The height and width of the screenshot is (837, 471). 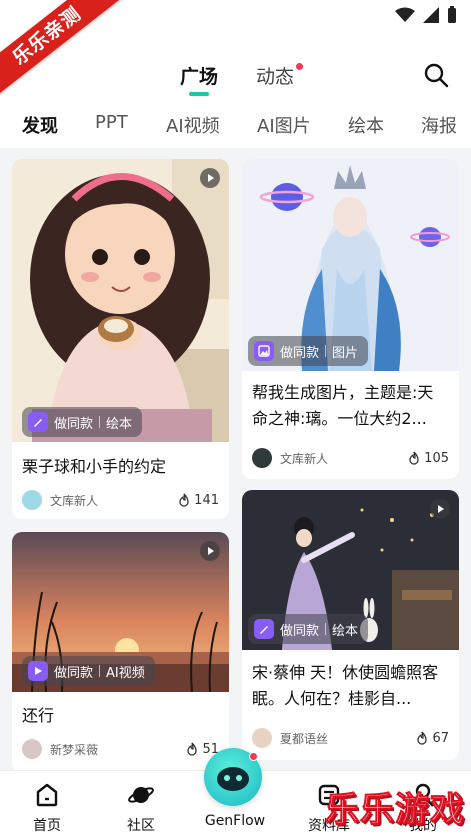 What do you see at coordinates (440, 738) in the screenshot?
I see `likes-count: 67` at bounding box center [440, 738].